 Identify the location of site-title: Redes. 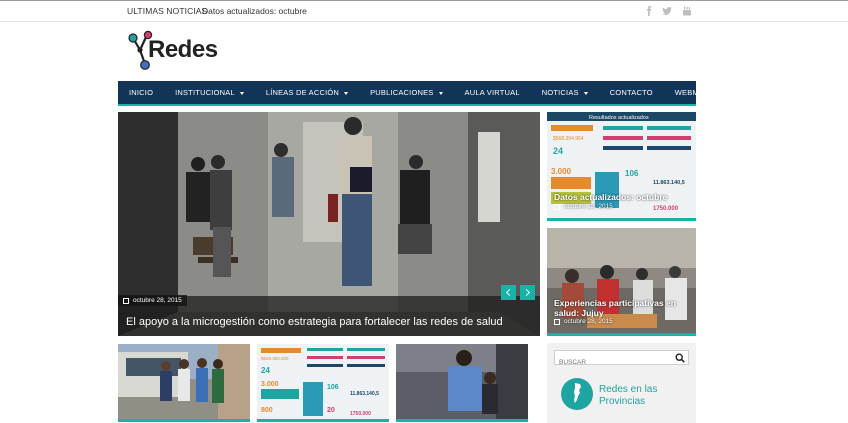
(183, 50).